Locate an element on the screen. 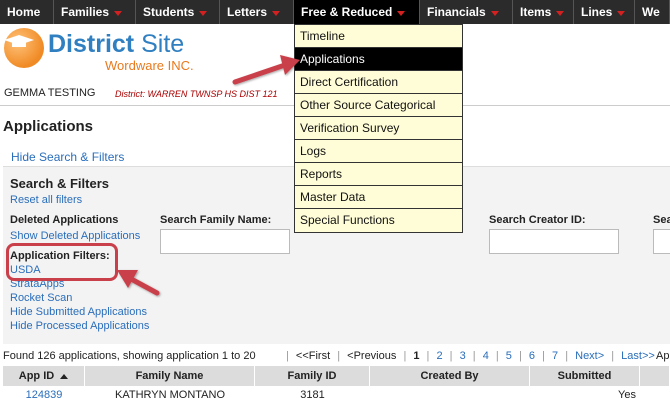 This screenshot has height=398, width=670. menu-item-logs: Logs is located at coordinates (378, 151).